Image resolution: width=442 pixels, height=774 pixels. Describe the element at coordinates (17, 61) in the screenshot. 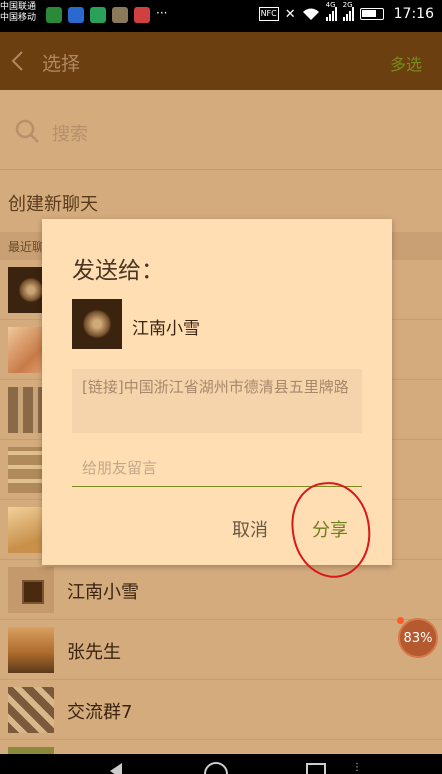

I see `back-arrow-icon` at that location.